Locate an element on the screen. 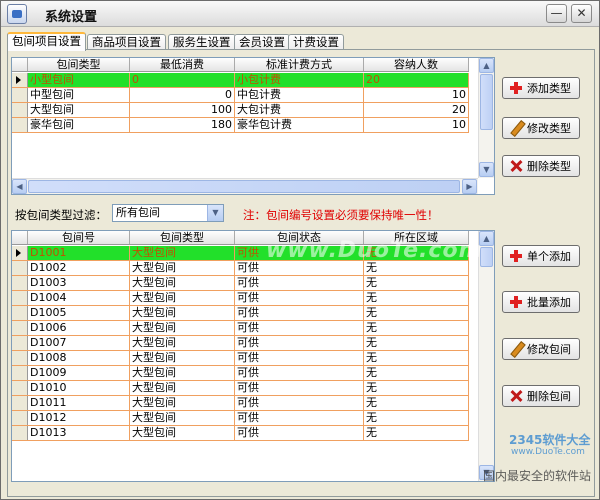 This screenshot has height=500, width=600. column-header: 标准计费方式 is located at coordinates (299, 64).